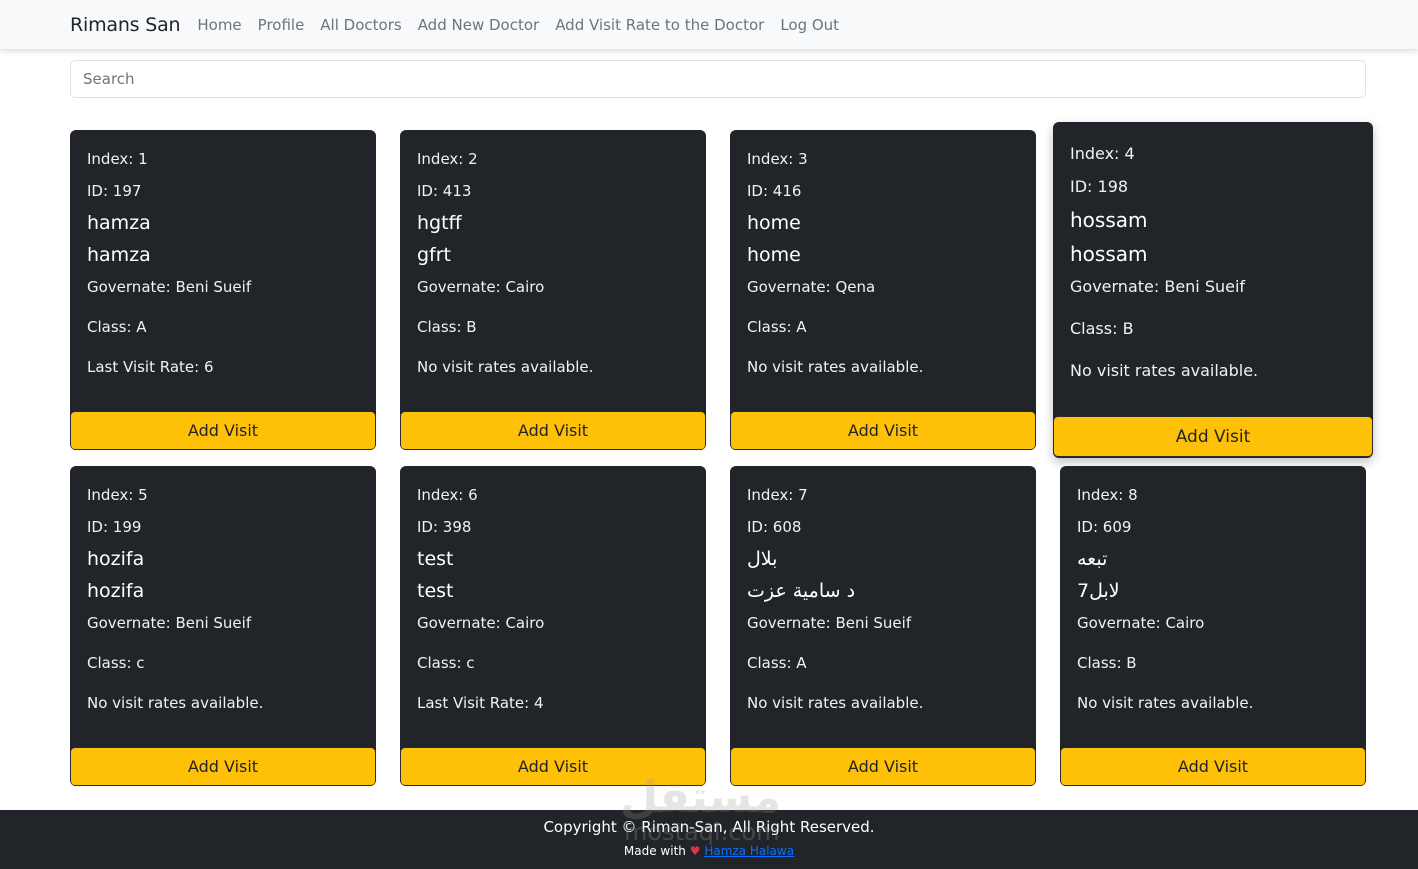 The height and width of the screenshot is (869, 1418). I want to click on card-visit-rate: Last Visit Rate: 4, so click(480, 703).